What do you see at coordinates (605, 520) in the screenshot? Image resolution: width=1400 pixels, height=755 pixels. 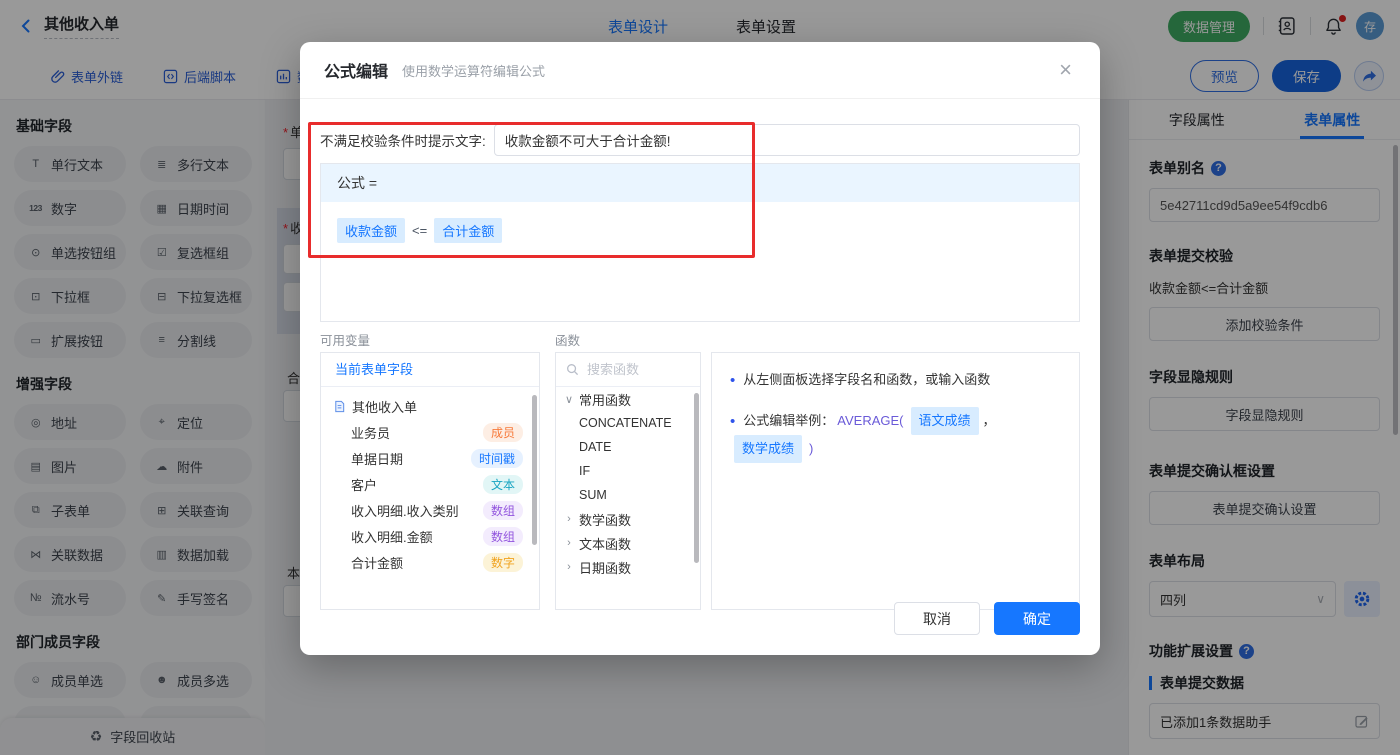 I see `function-group-label: 数学函数` at bounding box center [605, 520].